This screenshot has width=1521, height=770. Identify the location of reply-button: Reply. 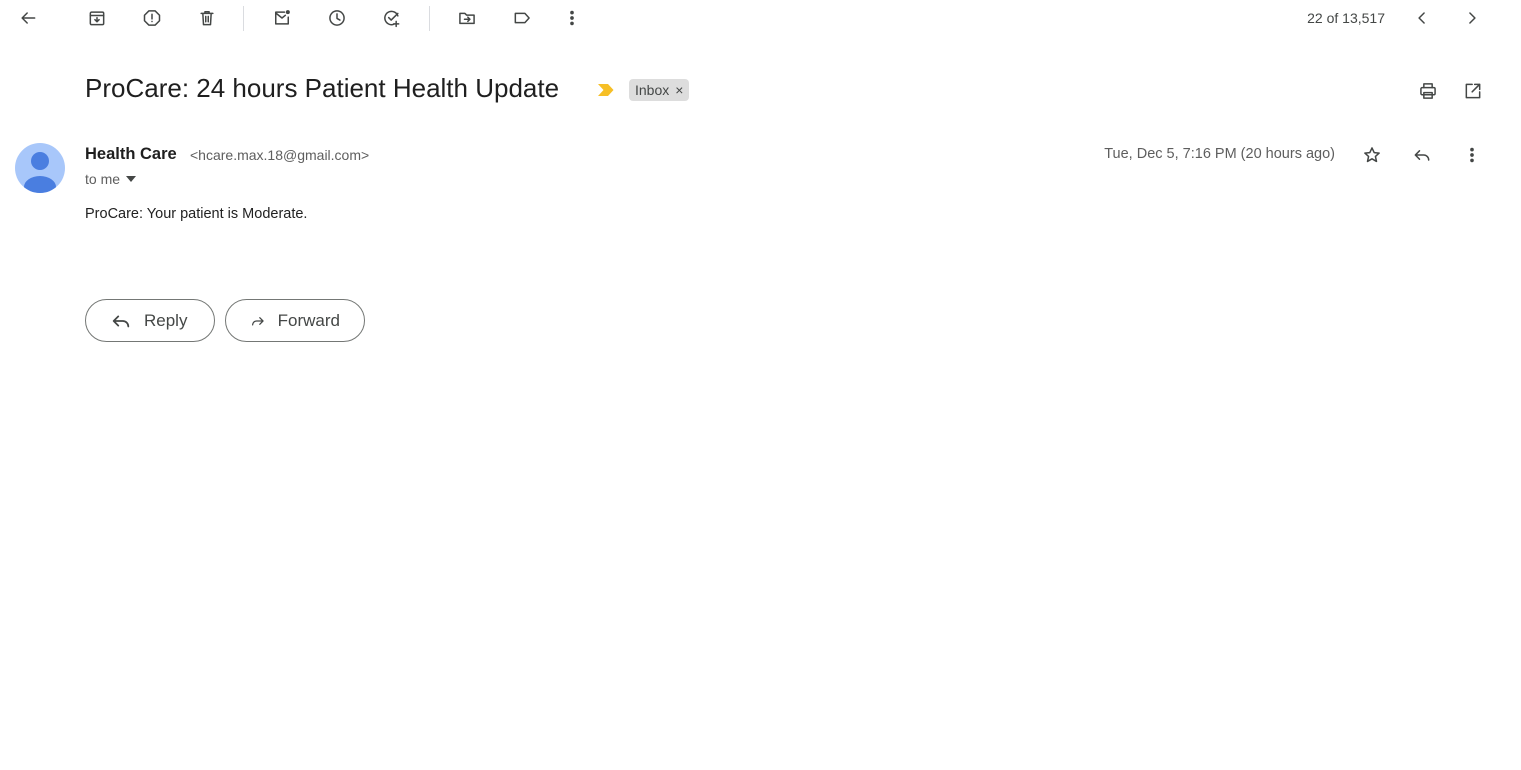
(150, 320).